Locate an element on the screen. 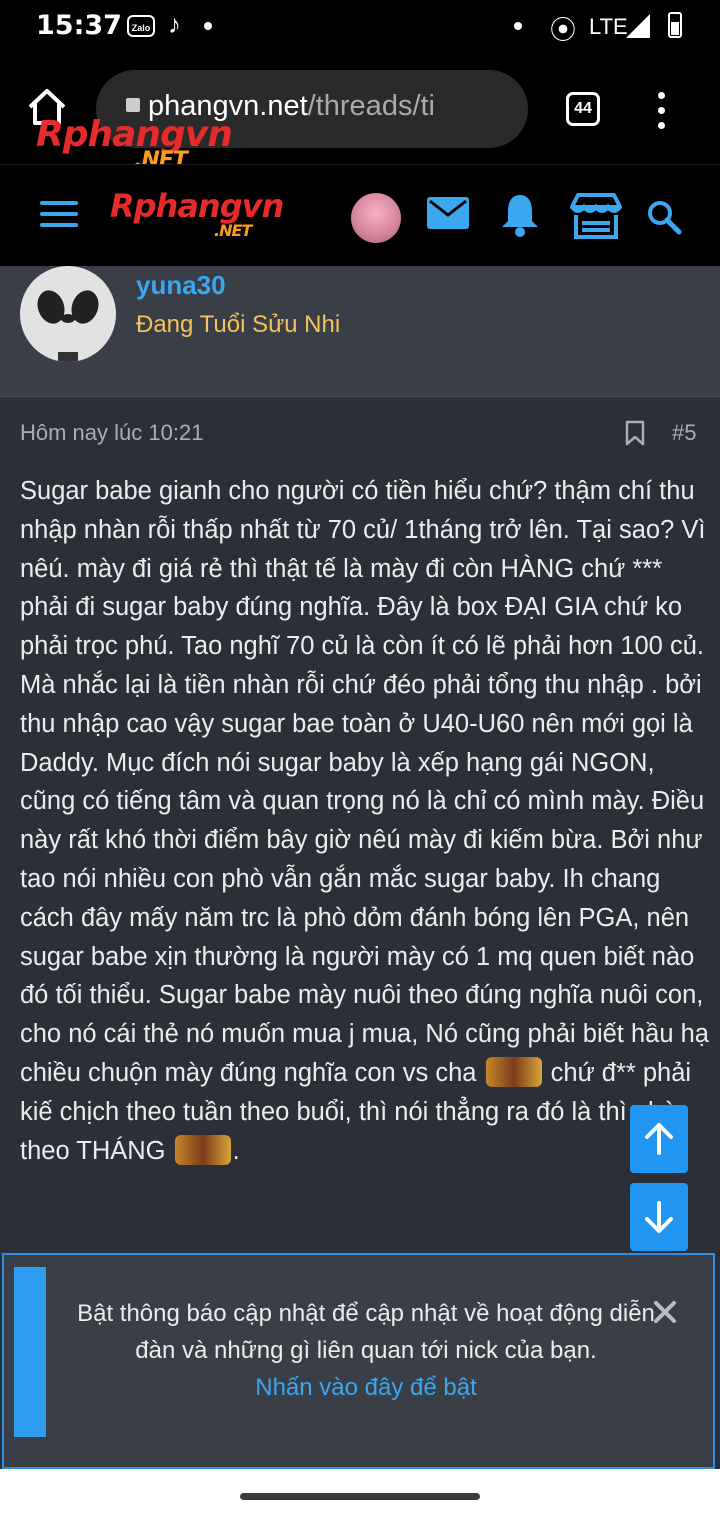  url-path: /threads/ti is located at coordinates (371, 106).